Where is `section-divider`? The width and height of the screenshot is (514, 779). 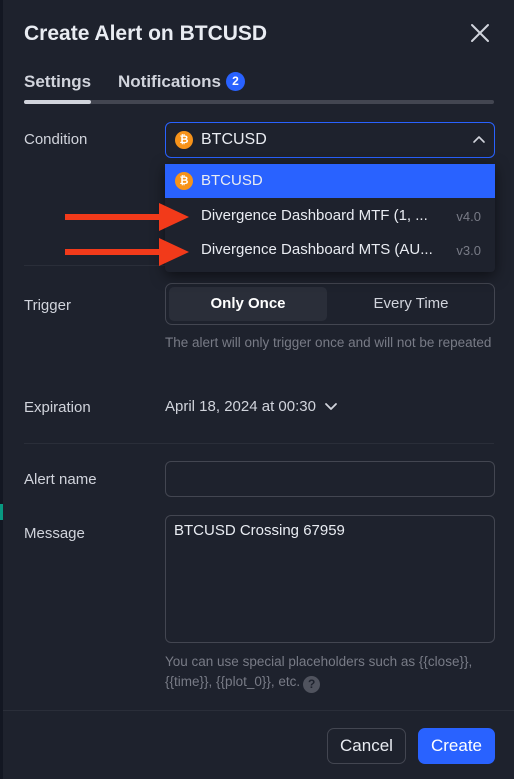 section-divider is located at coordinates (259, 443).